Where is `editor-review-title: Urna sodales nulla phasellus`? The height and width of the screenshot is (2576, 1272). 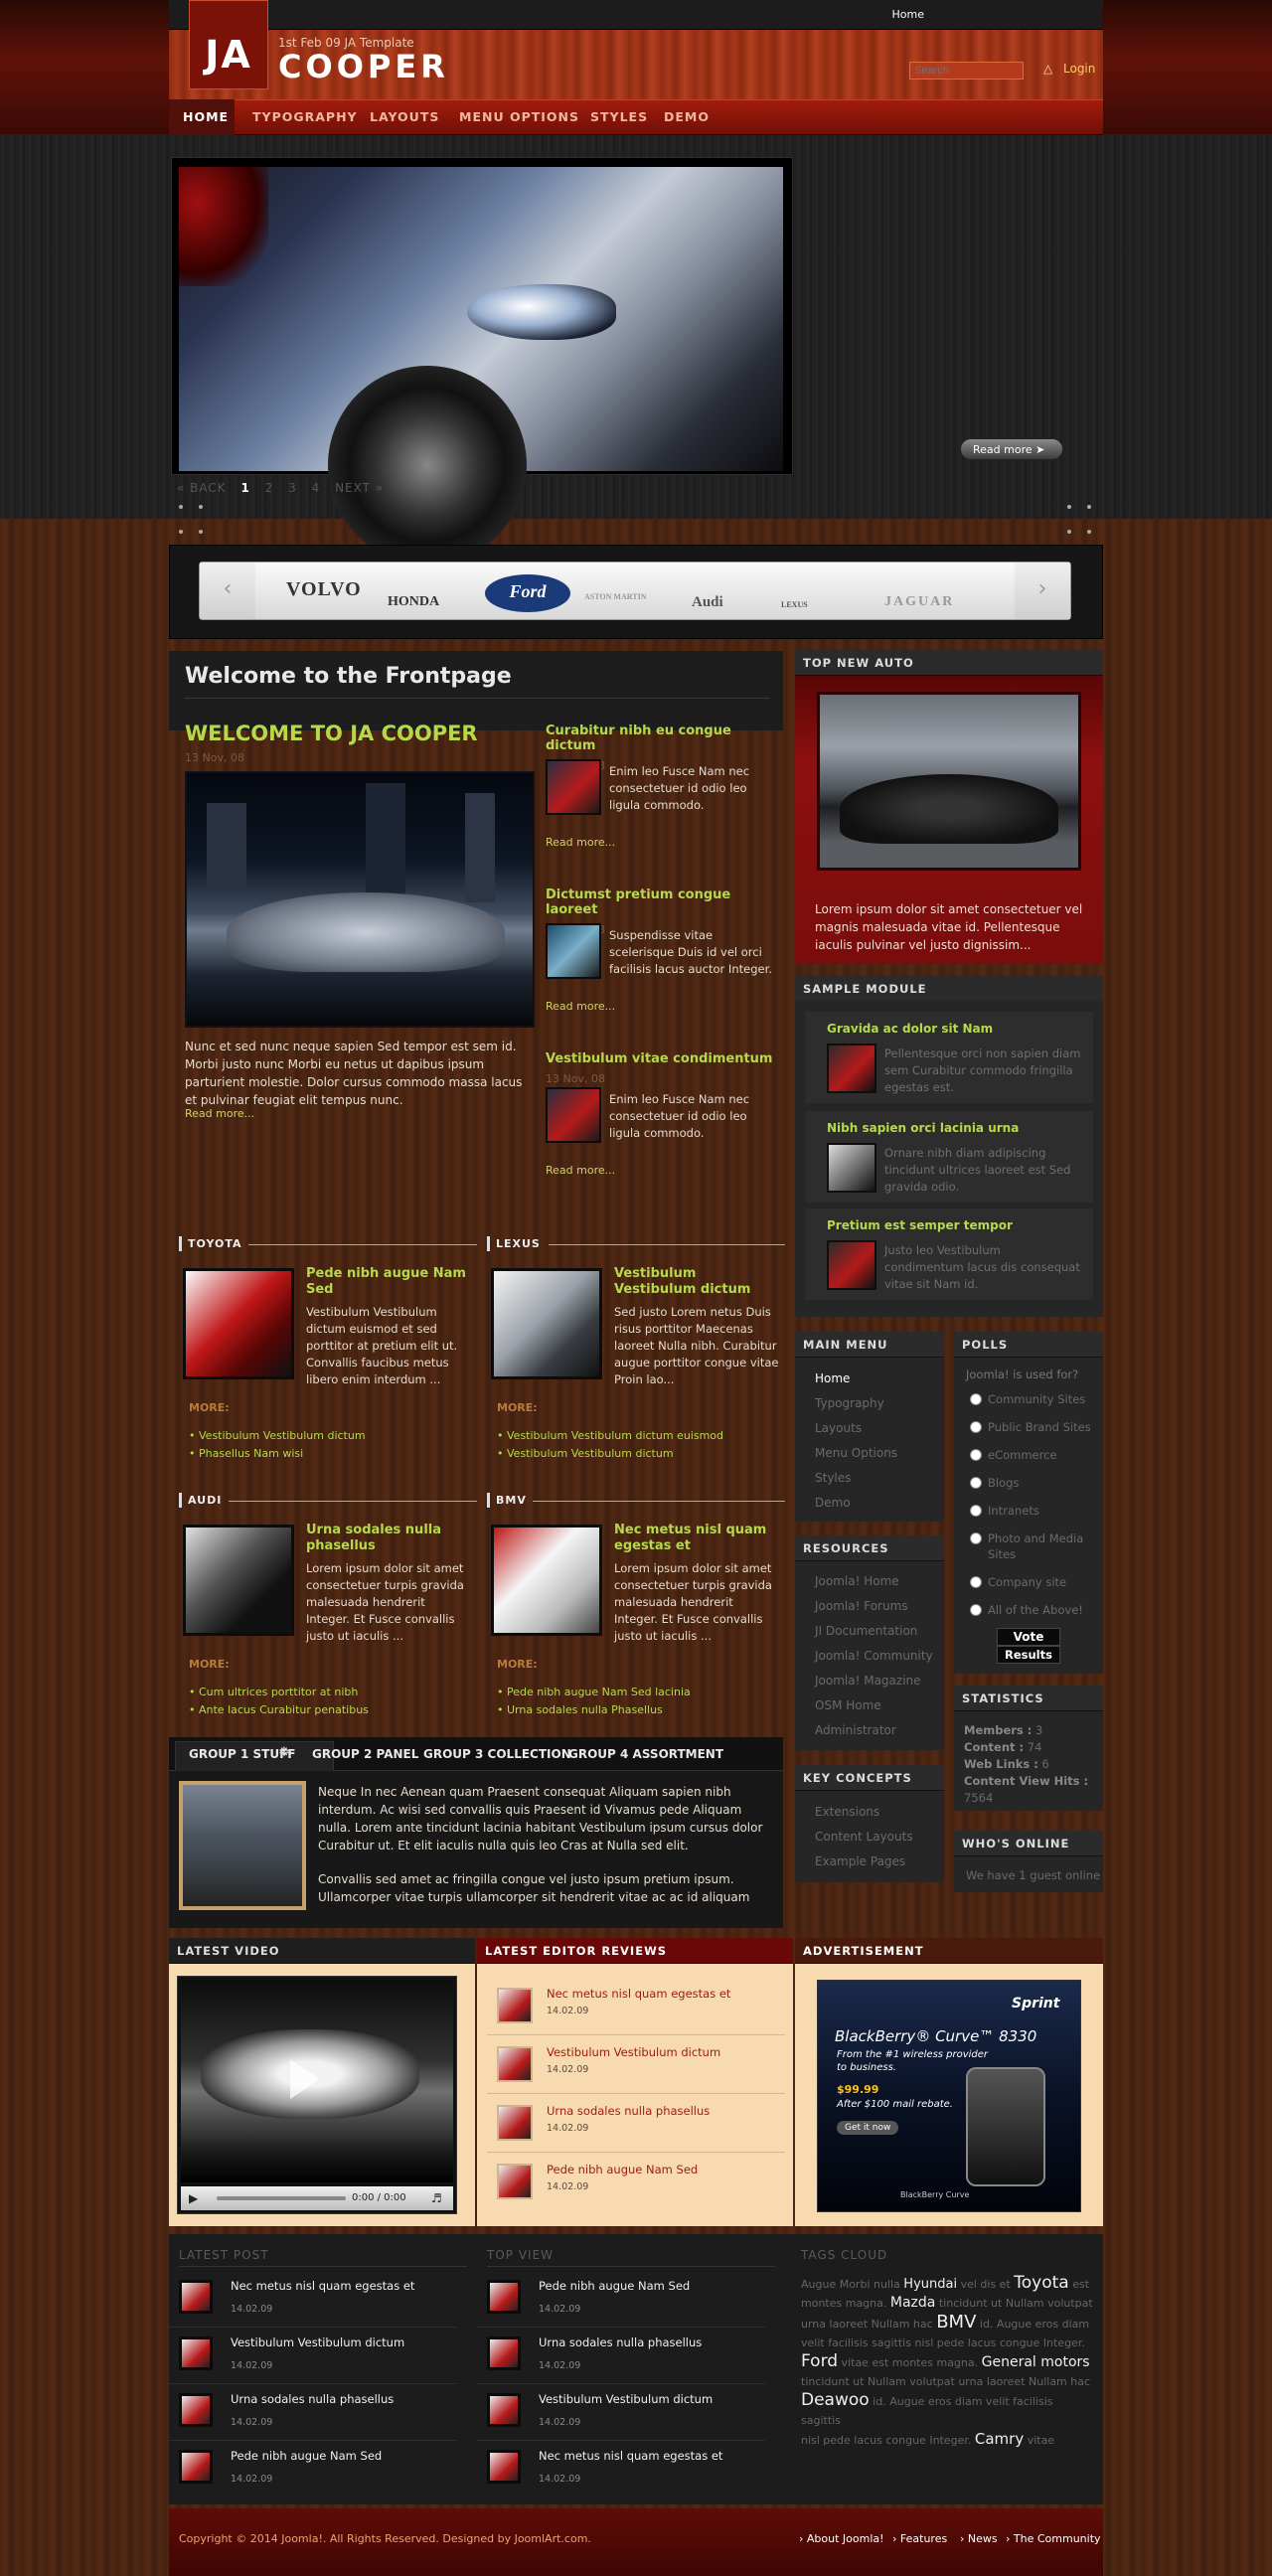 editor-review-title: Urna sodales nulla phasellus is located at coordinates (628, 2111).